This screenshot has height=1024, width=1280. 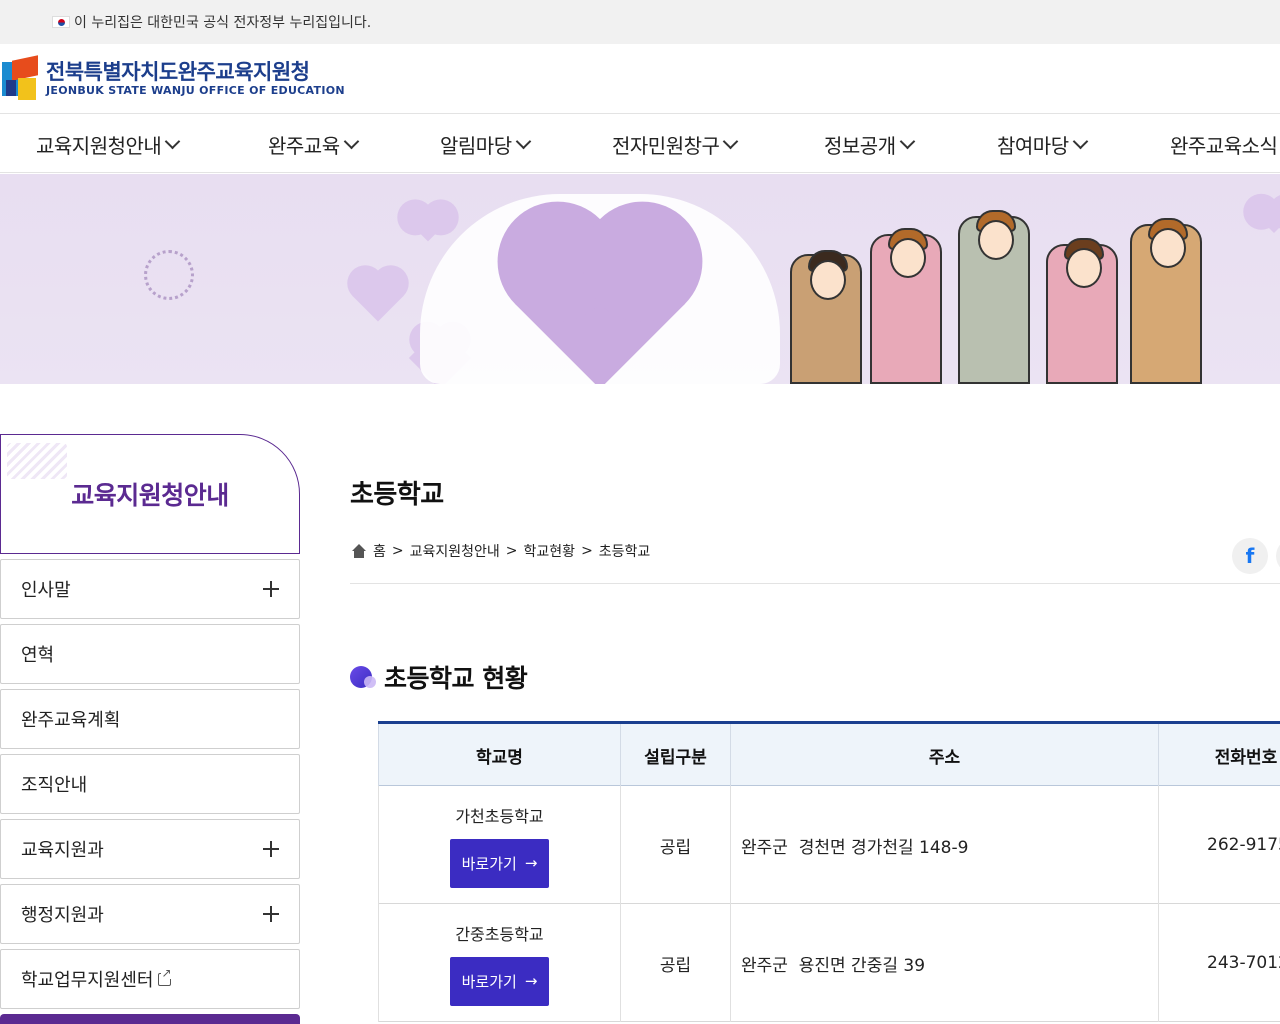 What do you see at coordinates (21, 78) in the screenshot?
I see `logo-mark-icon` at bounding box center [21, 78].